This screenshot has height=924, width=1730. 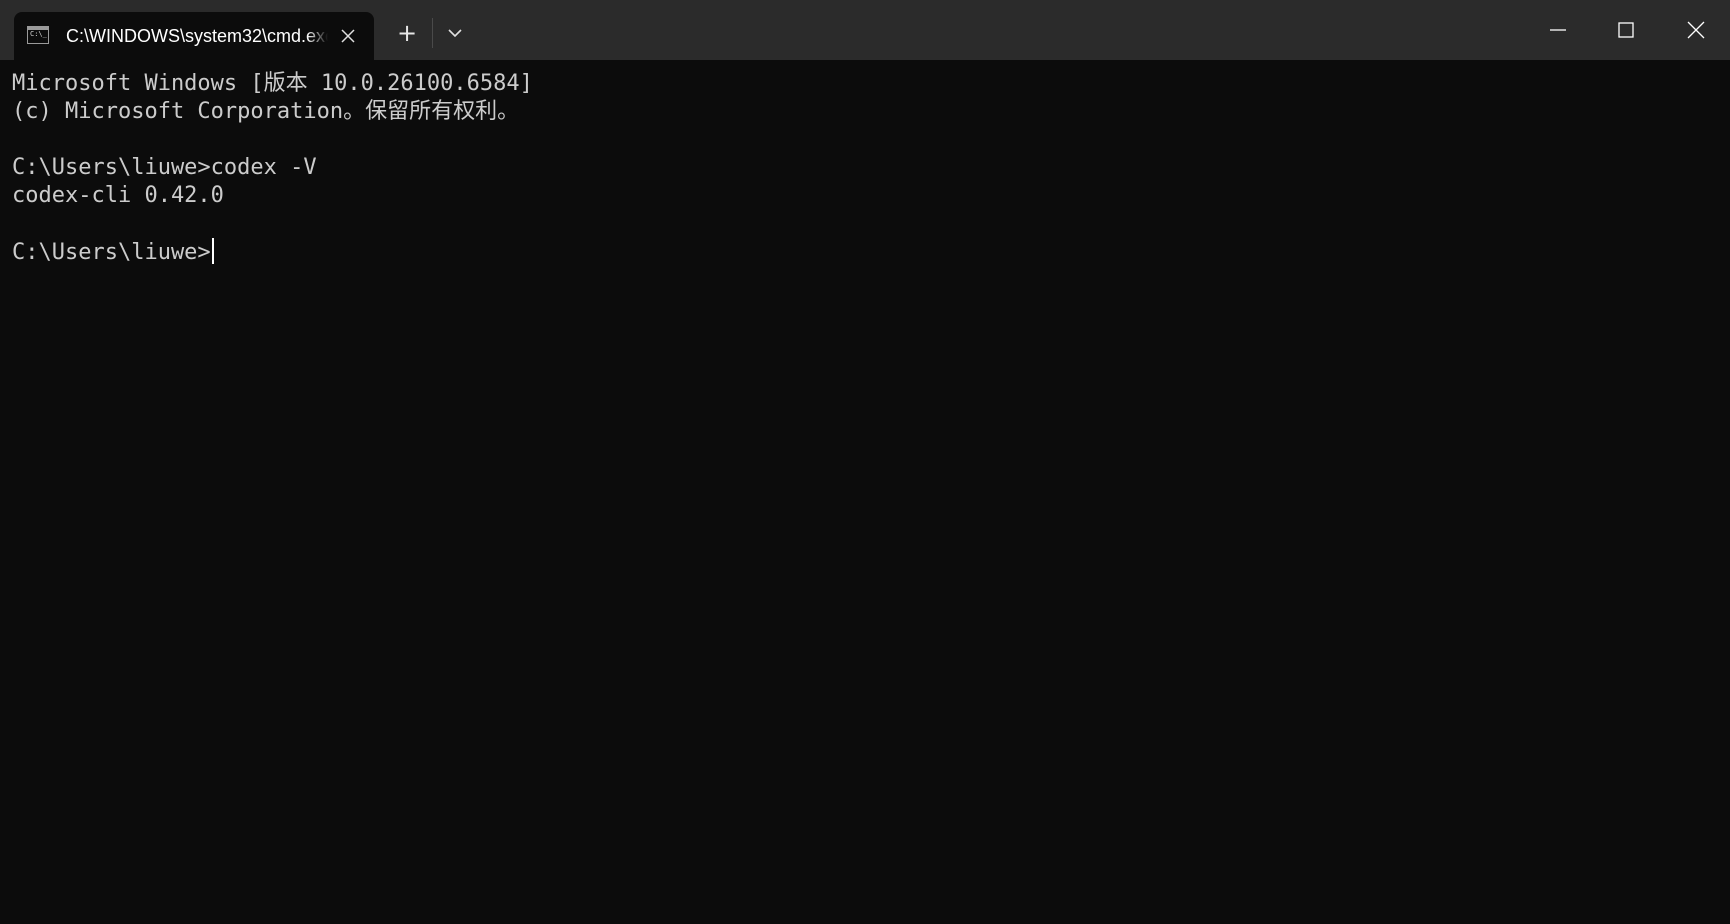 I want to click on tab-title: C:\WINDOWS\system32\cmd.exe, so click(x=197, y=36).